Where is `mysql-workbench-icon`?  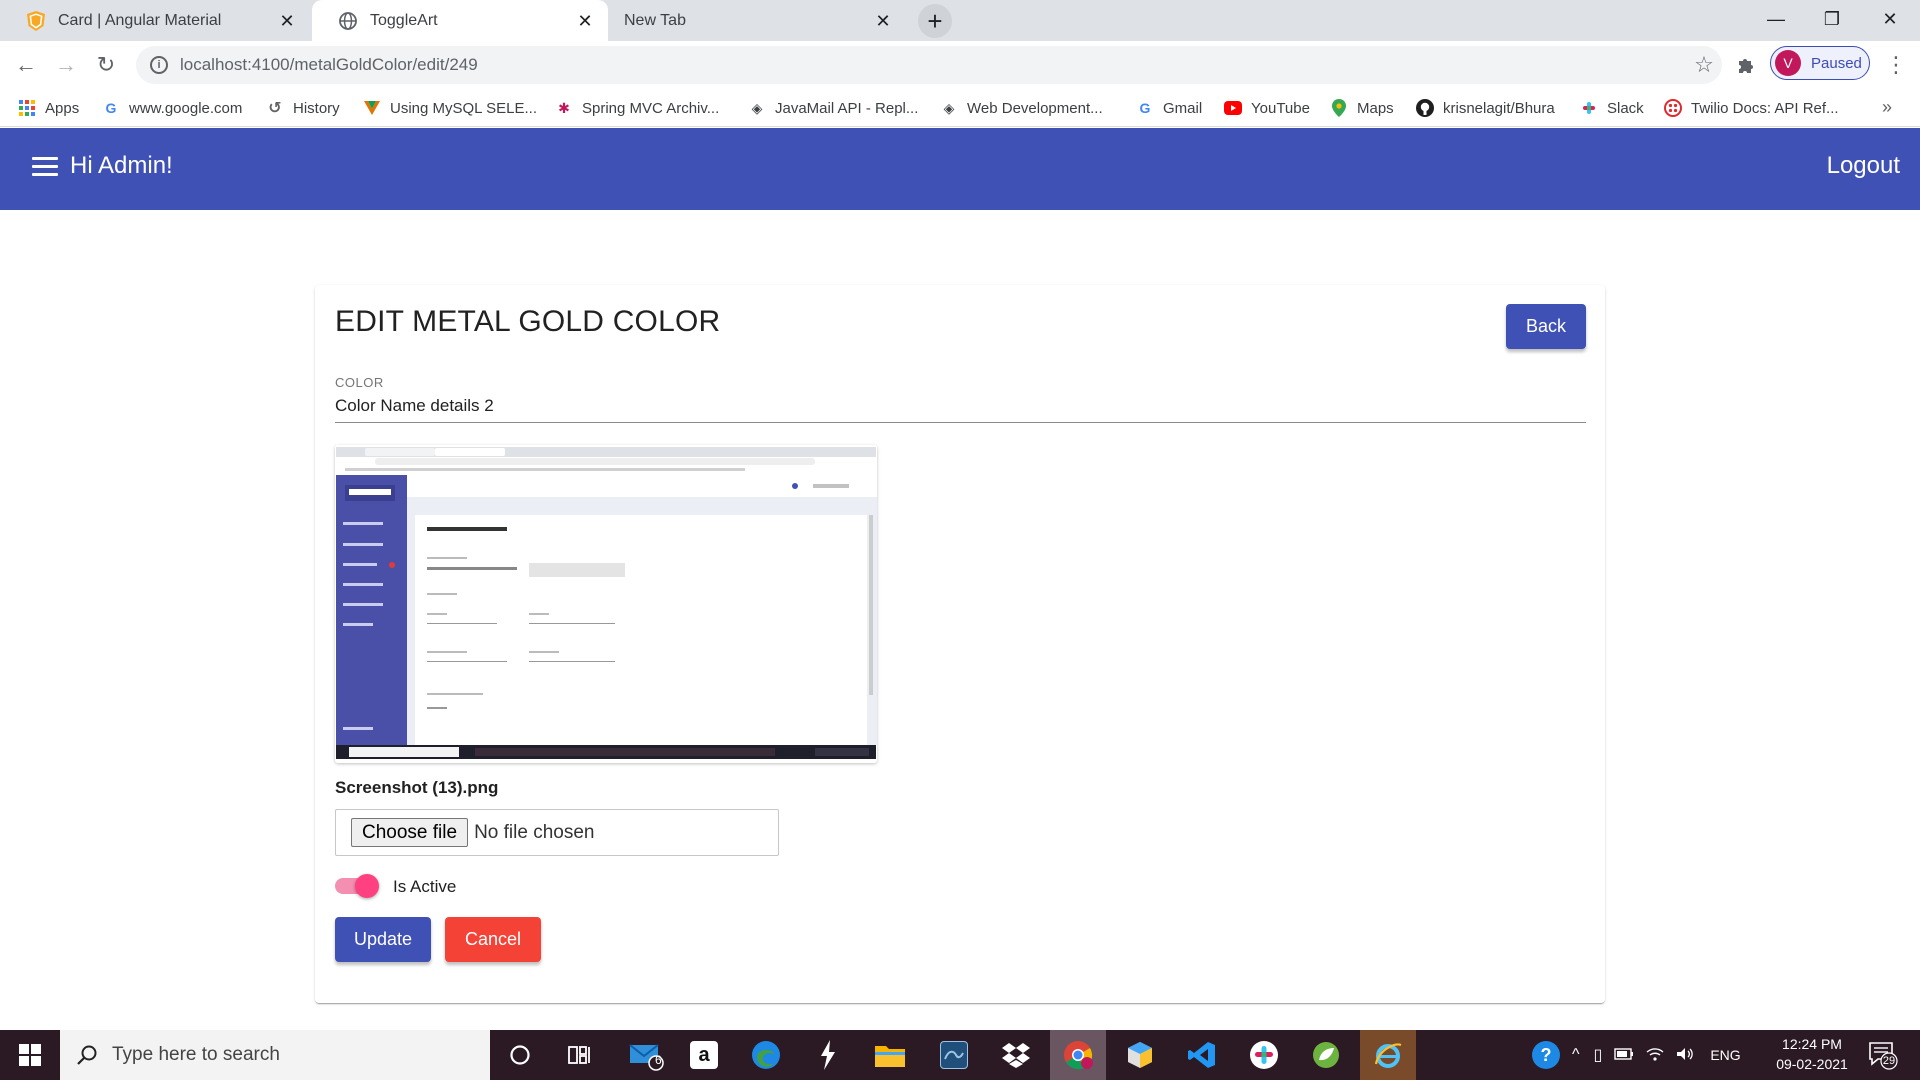
mysql-workbench-icon is located at coordinates (954, 1055).